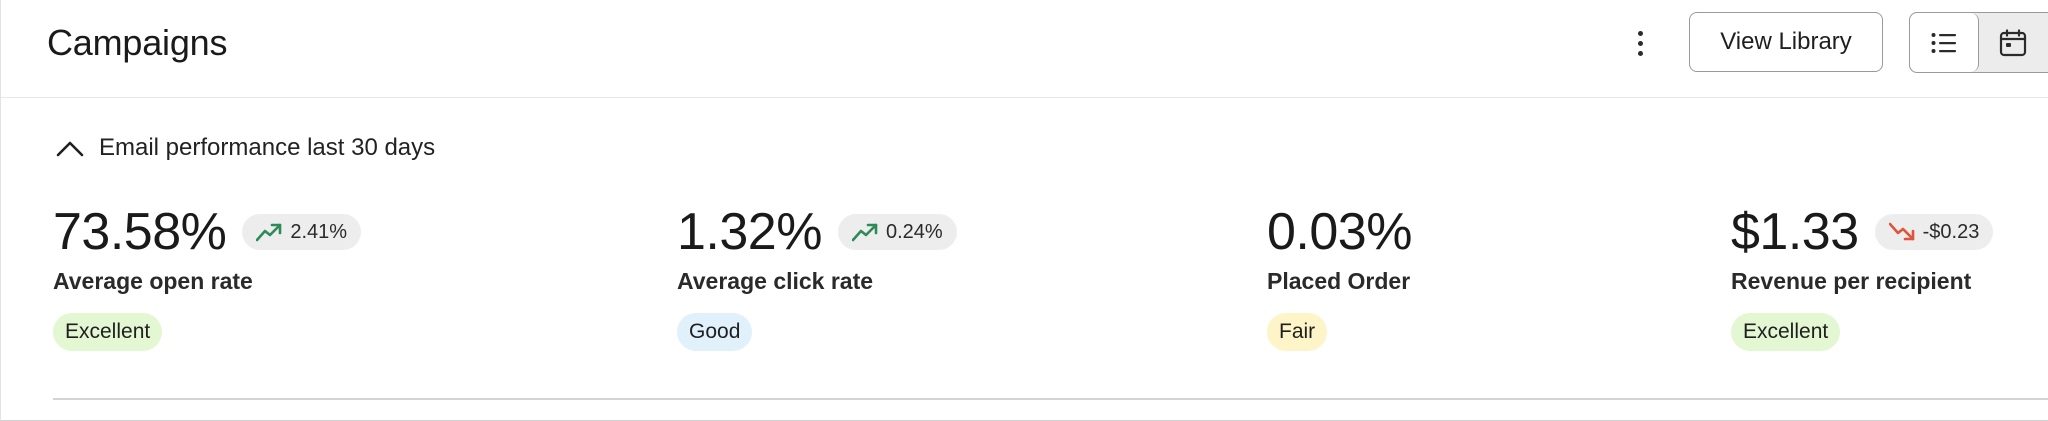 The height and width of the screenshot is (421, 2048). I want to click on section-title: Email performance last 30 days, so click(267, 147).